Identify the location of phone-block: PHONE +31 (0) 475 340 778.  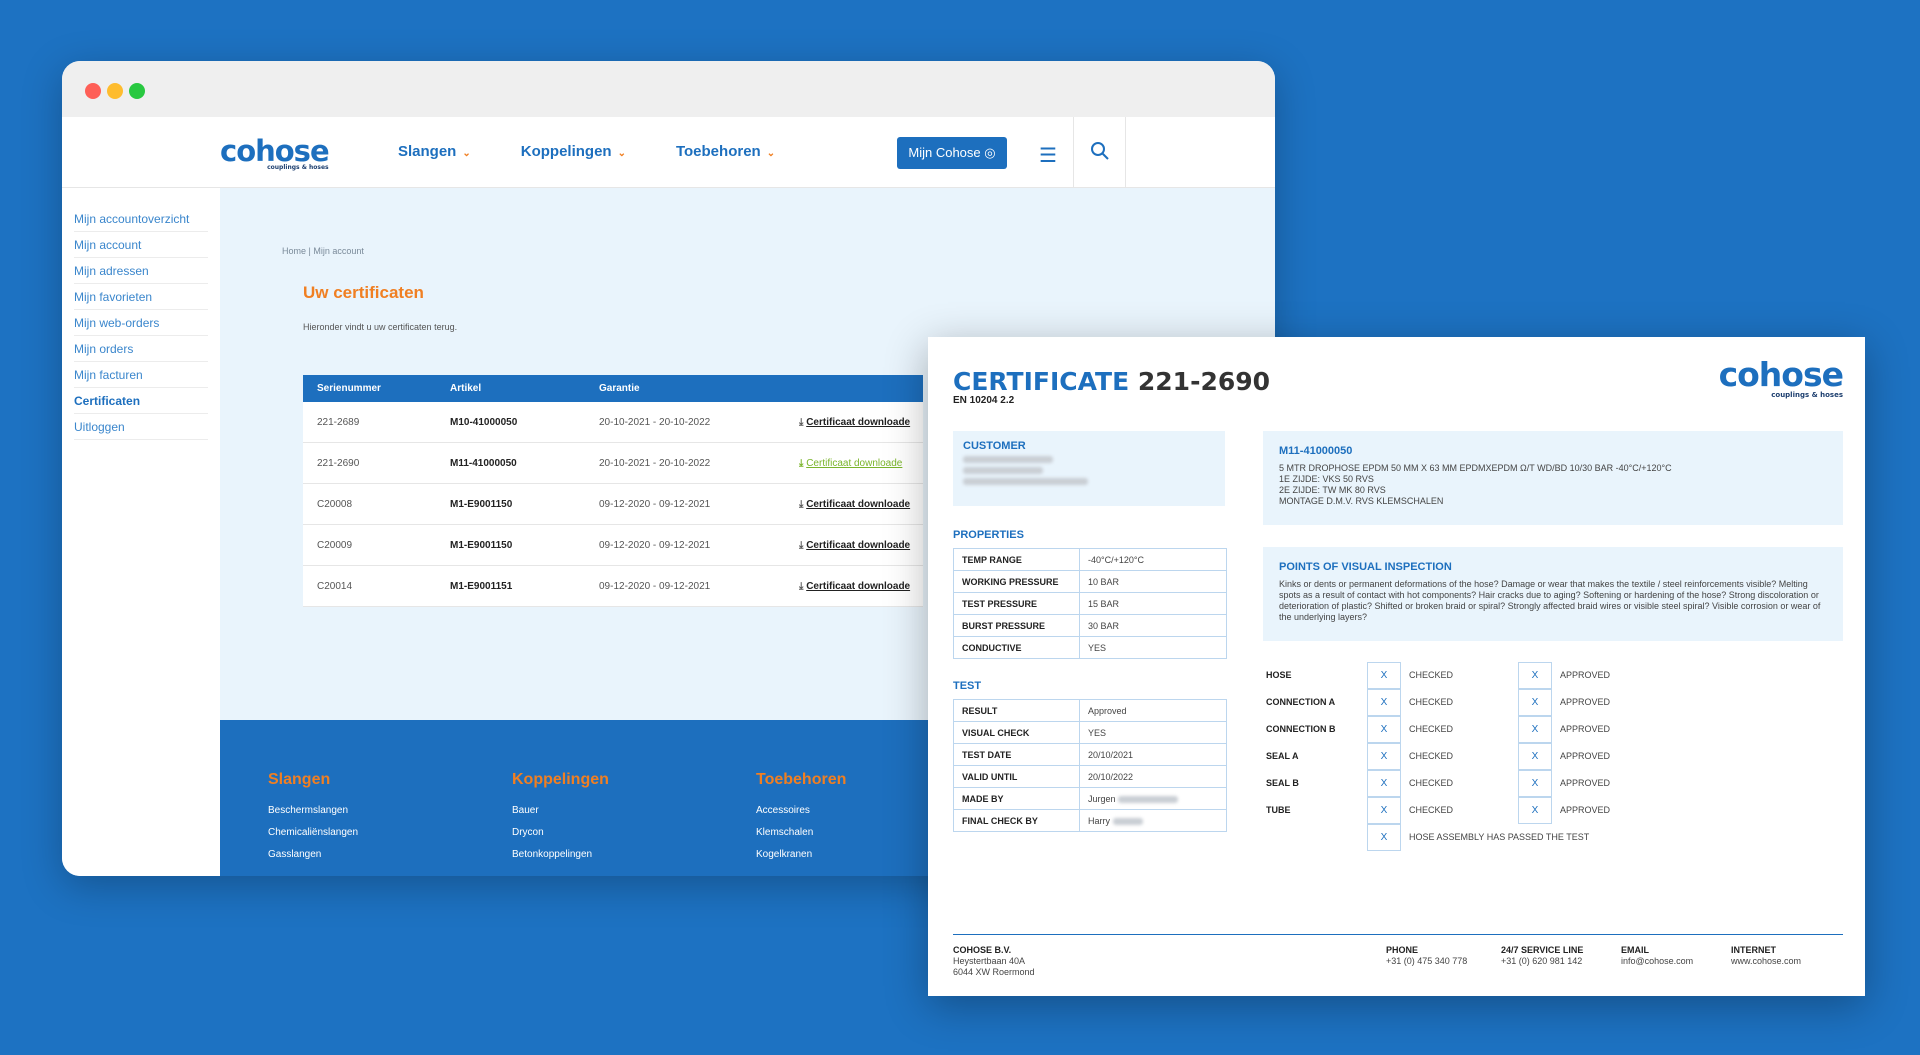
(1426, 956).